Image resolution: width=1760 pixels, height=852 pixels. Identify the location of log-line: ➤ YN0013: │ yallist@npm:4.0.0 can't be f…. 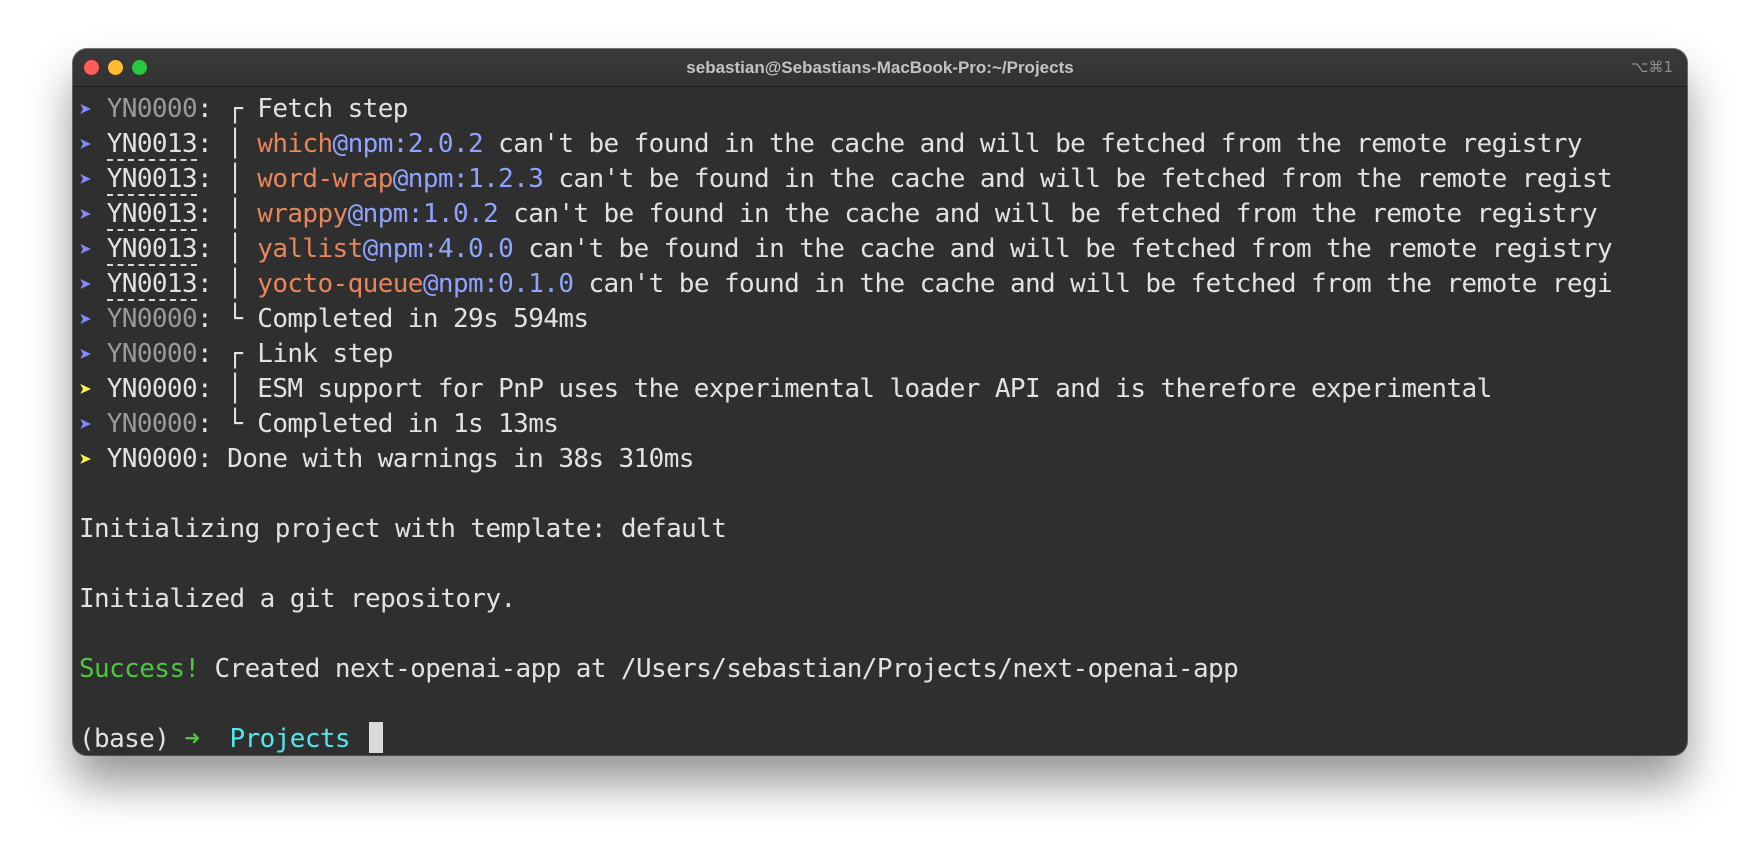
(879, 249).